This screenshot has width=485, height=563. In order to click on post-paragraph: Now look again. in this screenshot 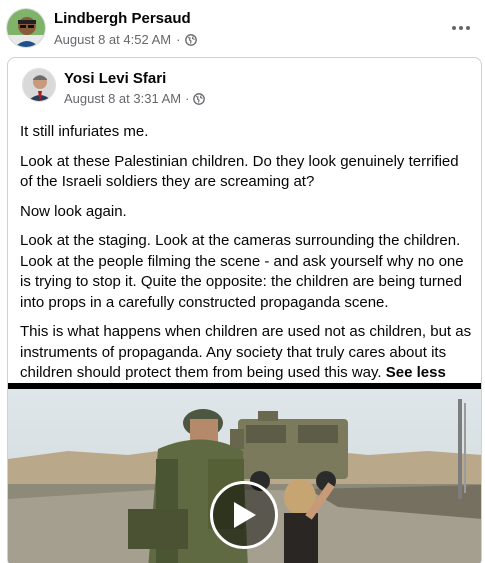, I will do `click(73, 211)`.